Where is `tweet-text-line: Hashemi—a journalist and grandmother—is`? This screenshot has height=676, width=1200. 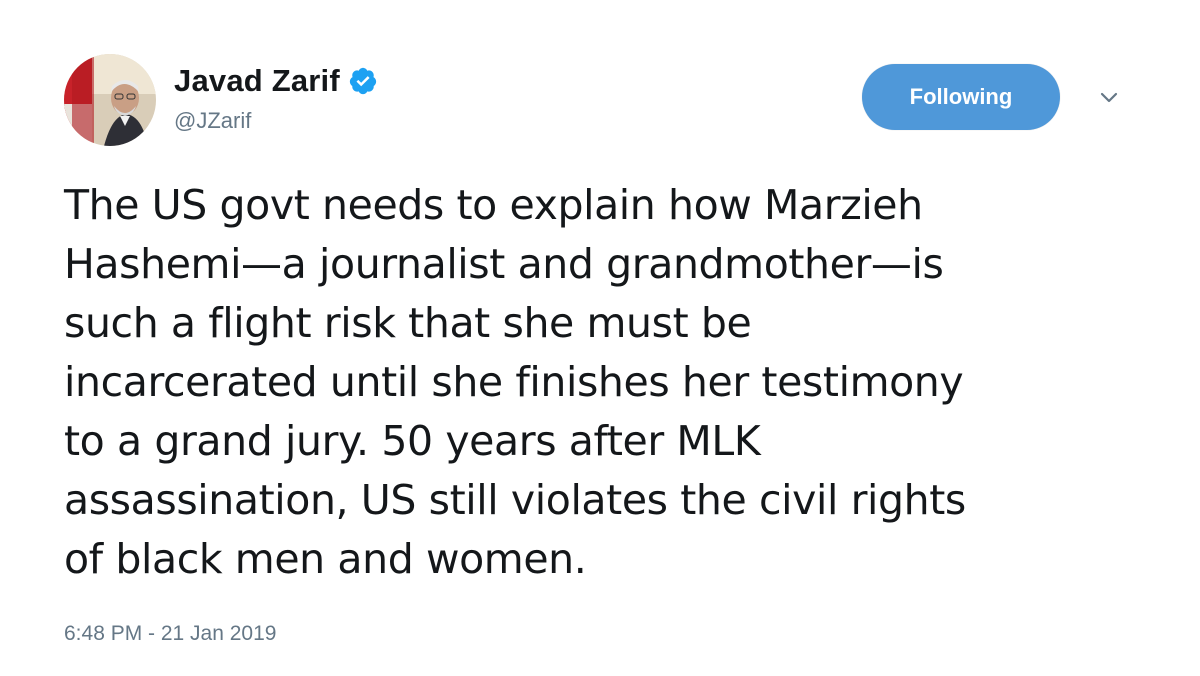
tweet-text-line: Hashemi—a journalist and grandmother—is is located at coordinates (504, 264).